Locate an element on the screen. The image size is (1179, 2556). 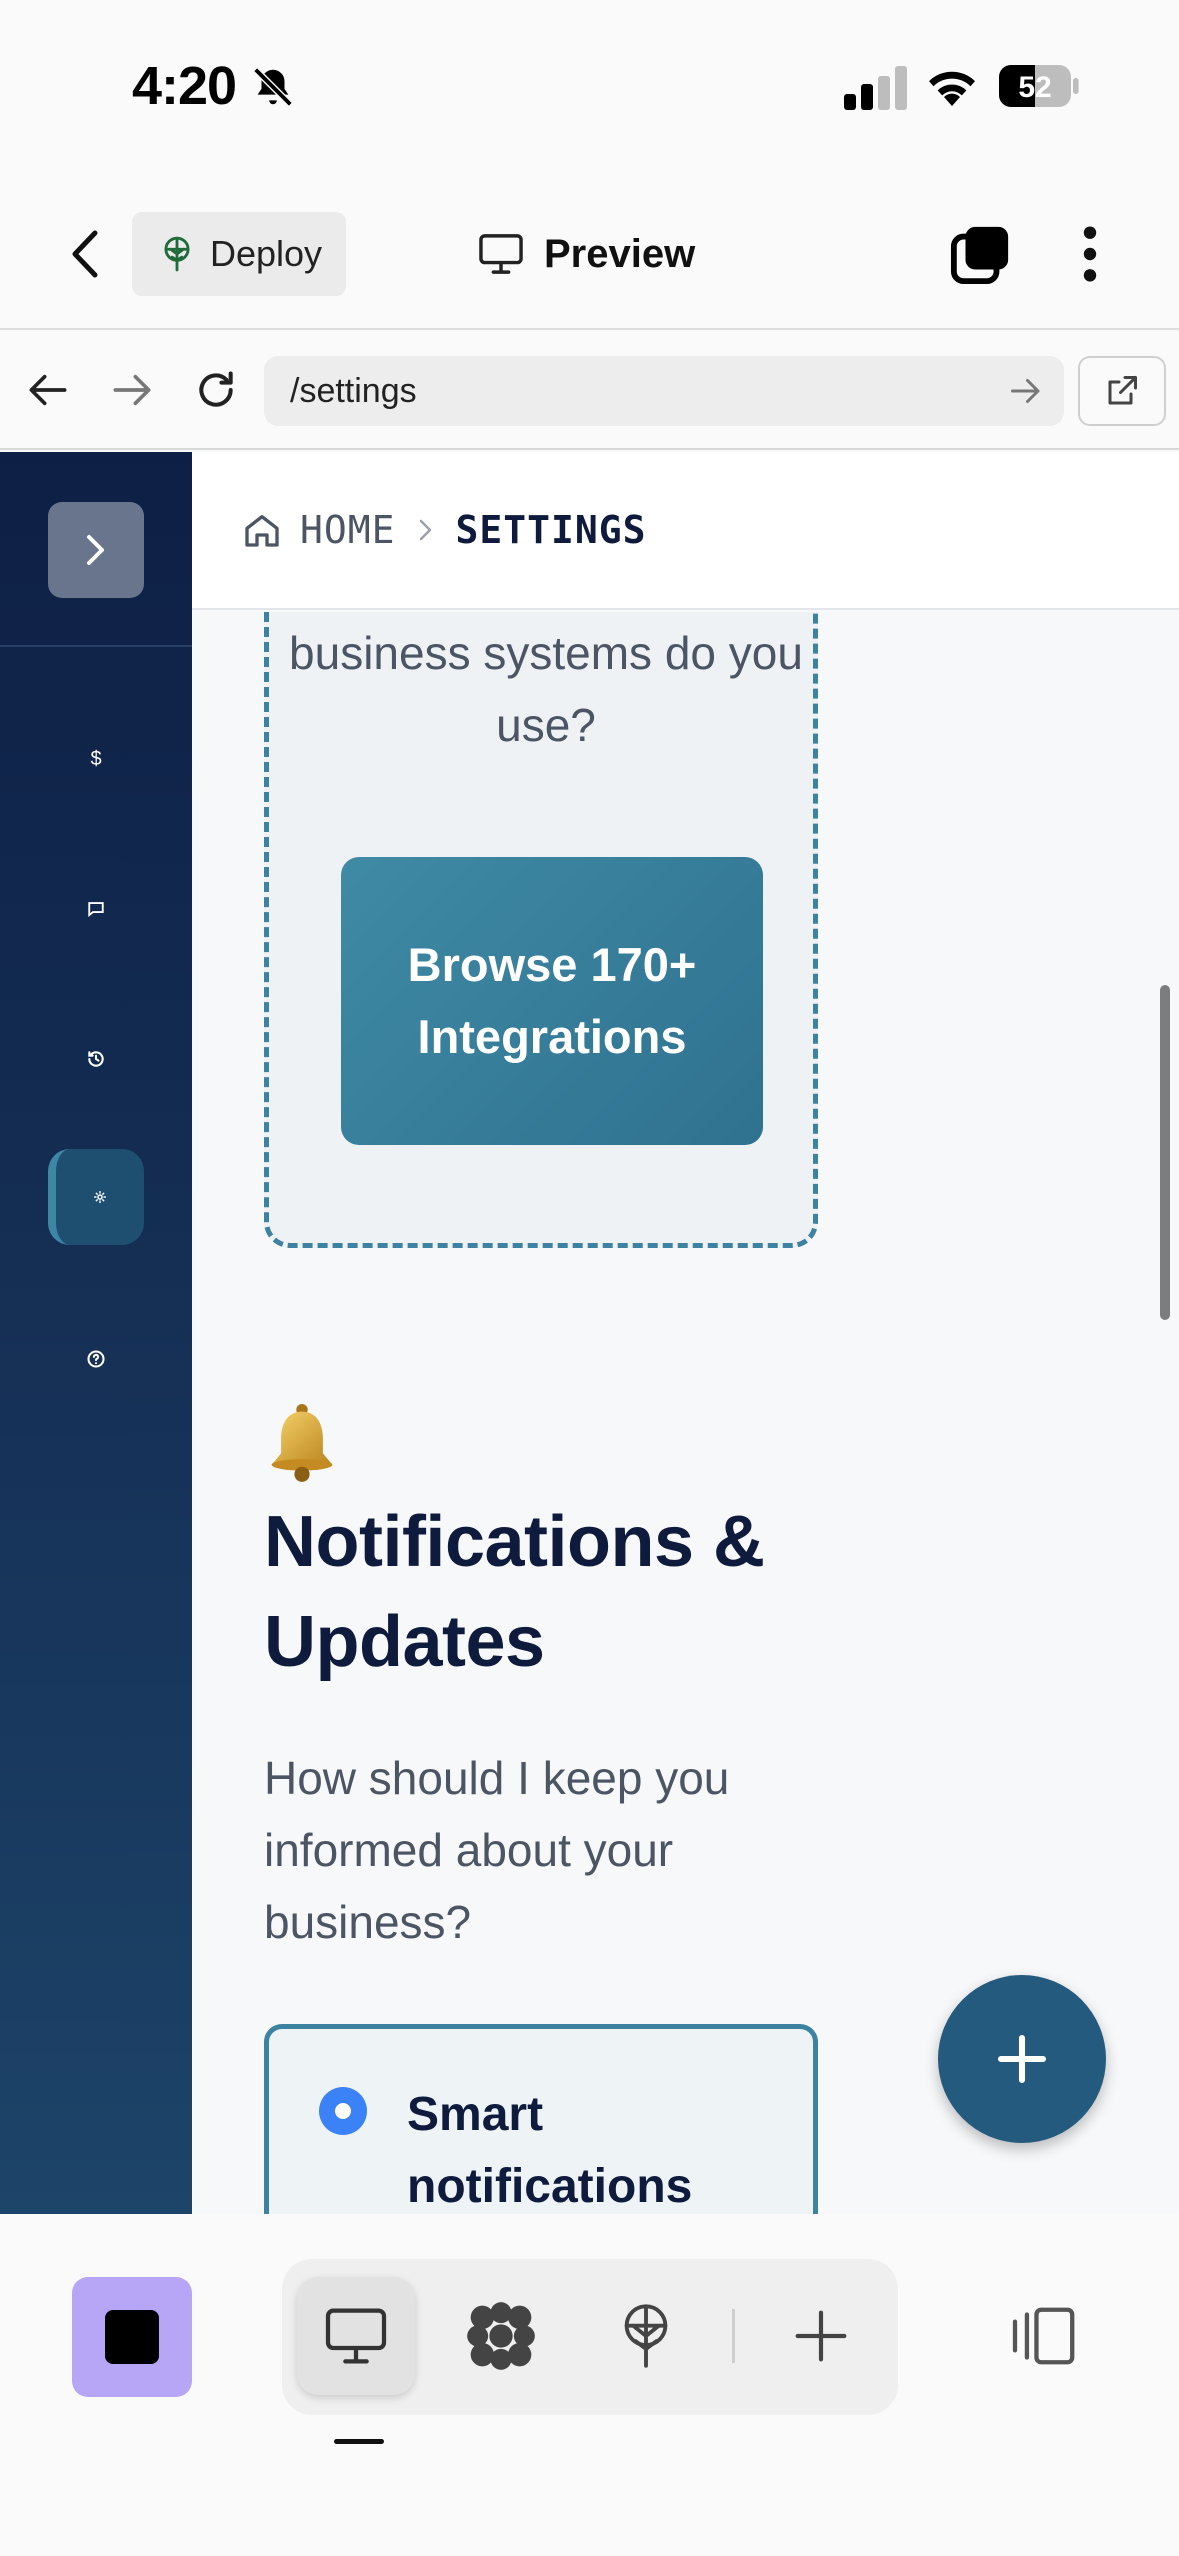
battery-level: 52 is located at coordinates (1034, 87).